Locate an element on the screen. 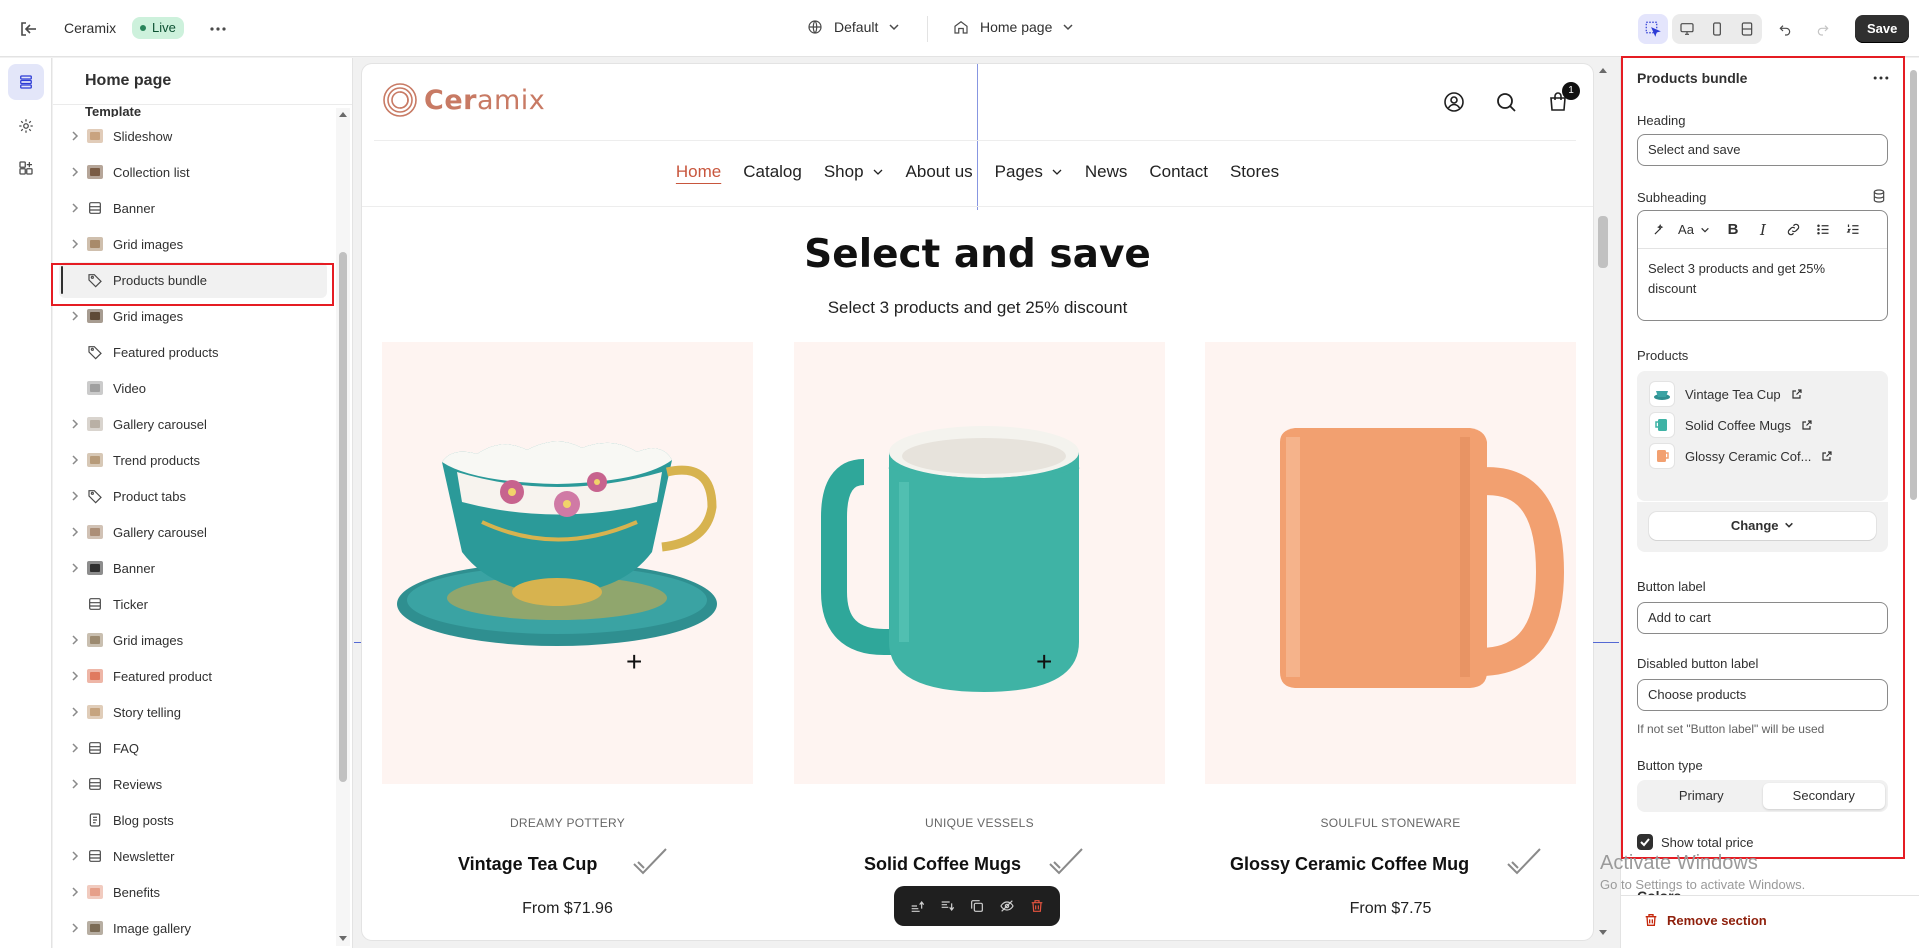  nav-stores: Stores is located at coordinates (1254, 172).